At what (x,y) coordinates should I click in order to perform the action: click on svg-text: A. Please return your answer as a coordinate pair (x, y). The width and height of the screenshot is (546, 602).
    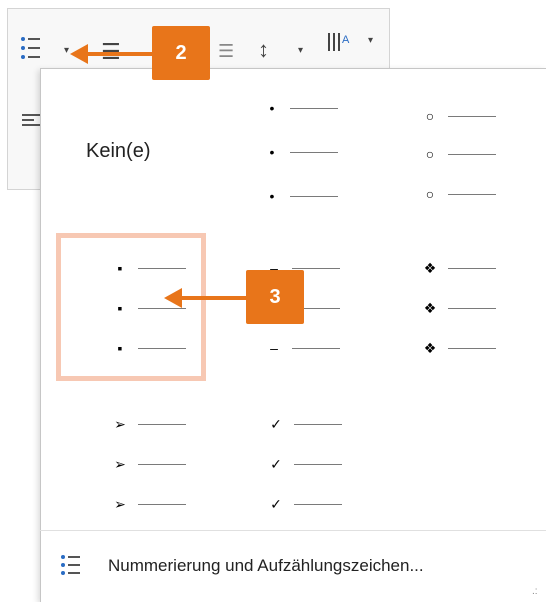
    Looking at the image, I should click on (346, 40).